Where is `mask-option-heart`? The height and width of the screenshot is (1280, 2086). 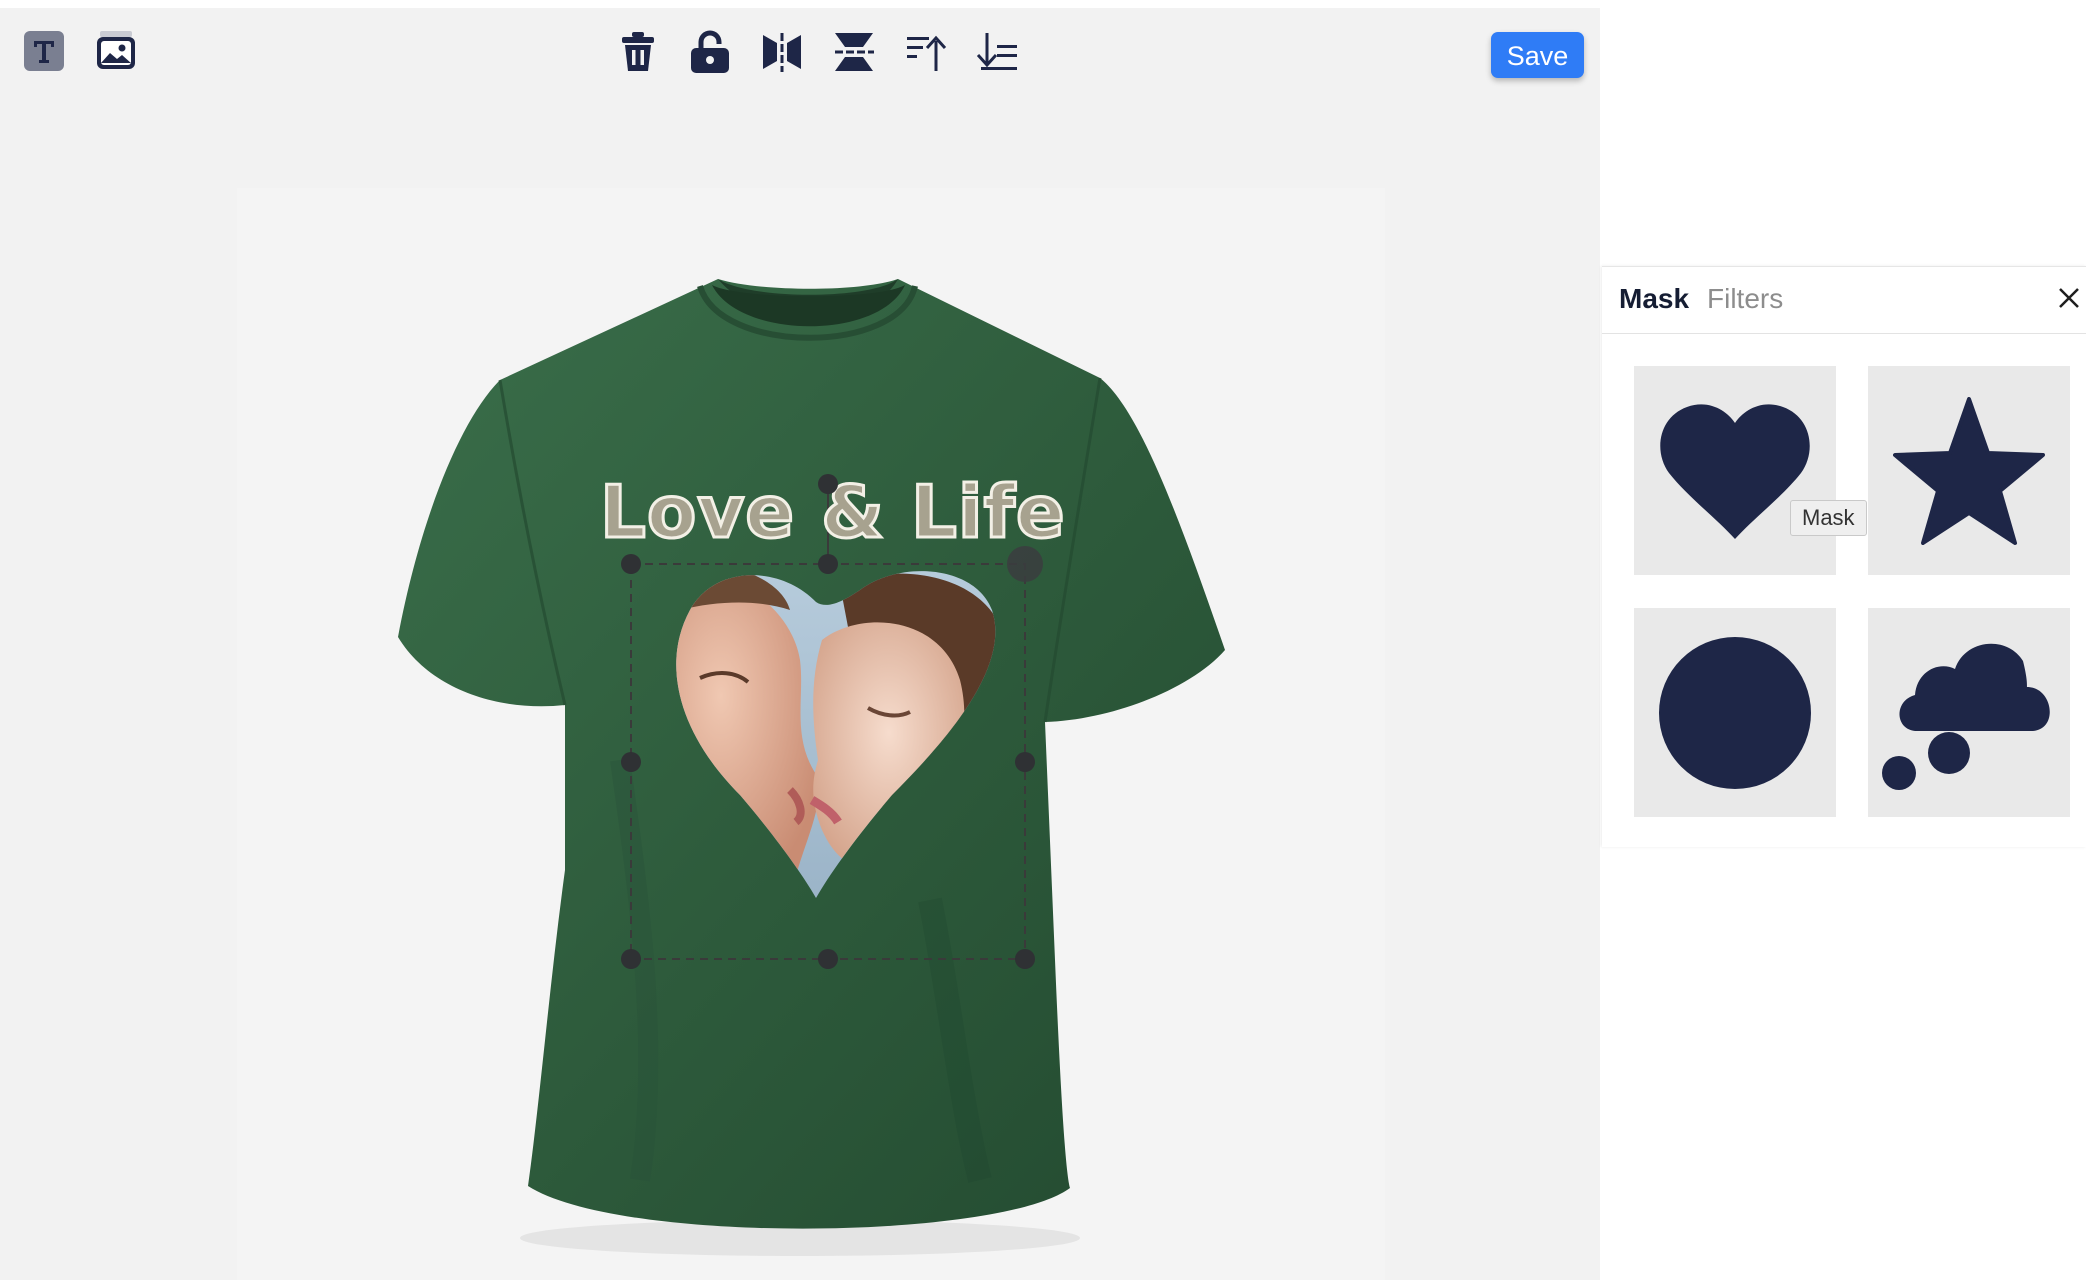 mask-option-heart is located at coordinates (1735, 470).